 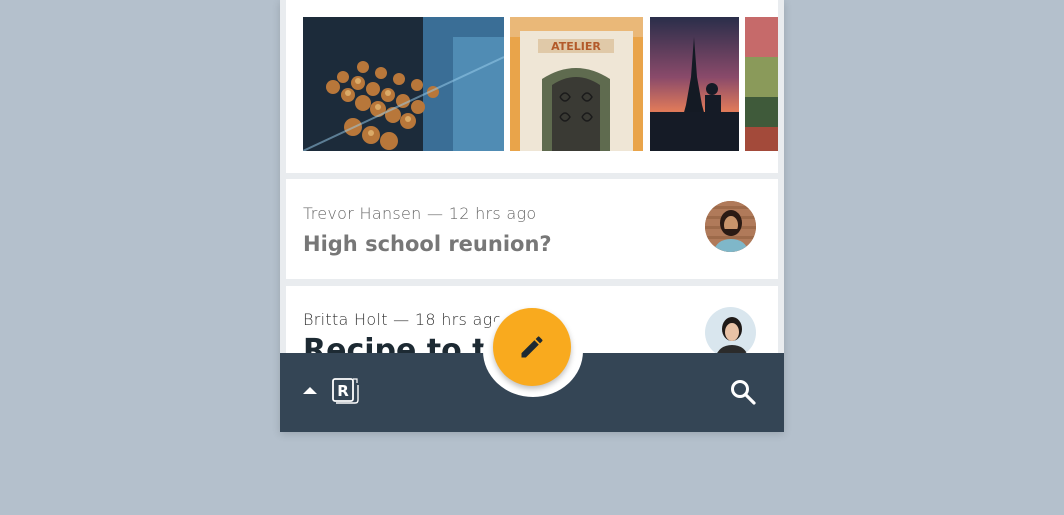 What do you see at coordinates (730, 226) in the screenshot?
I see `avatar-trevor` at bounding box center [730, 226].